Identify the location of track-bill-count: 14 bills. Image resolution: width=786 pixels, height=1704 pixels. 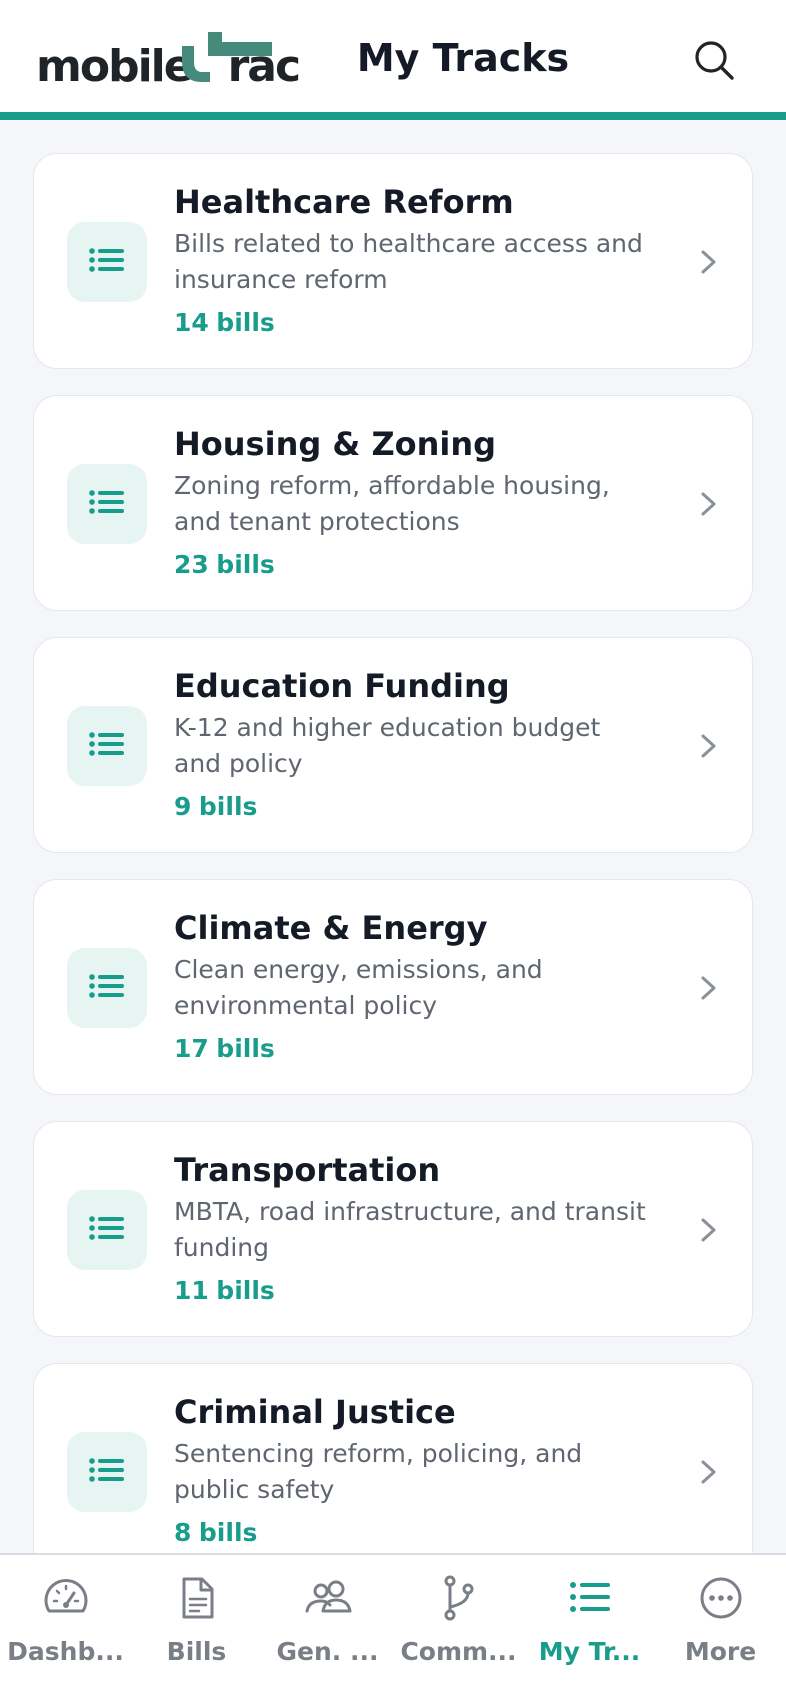
(224, 323).